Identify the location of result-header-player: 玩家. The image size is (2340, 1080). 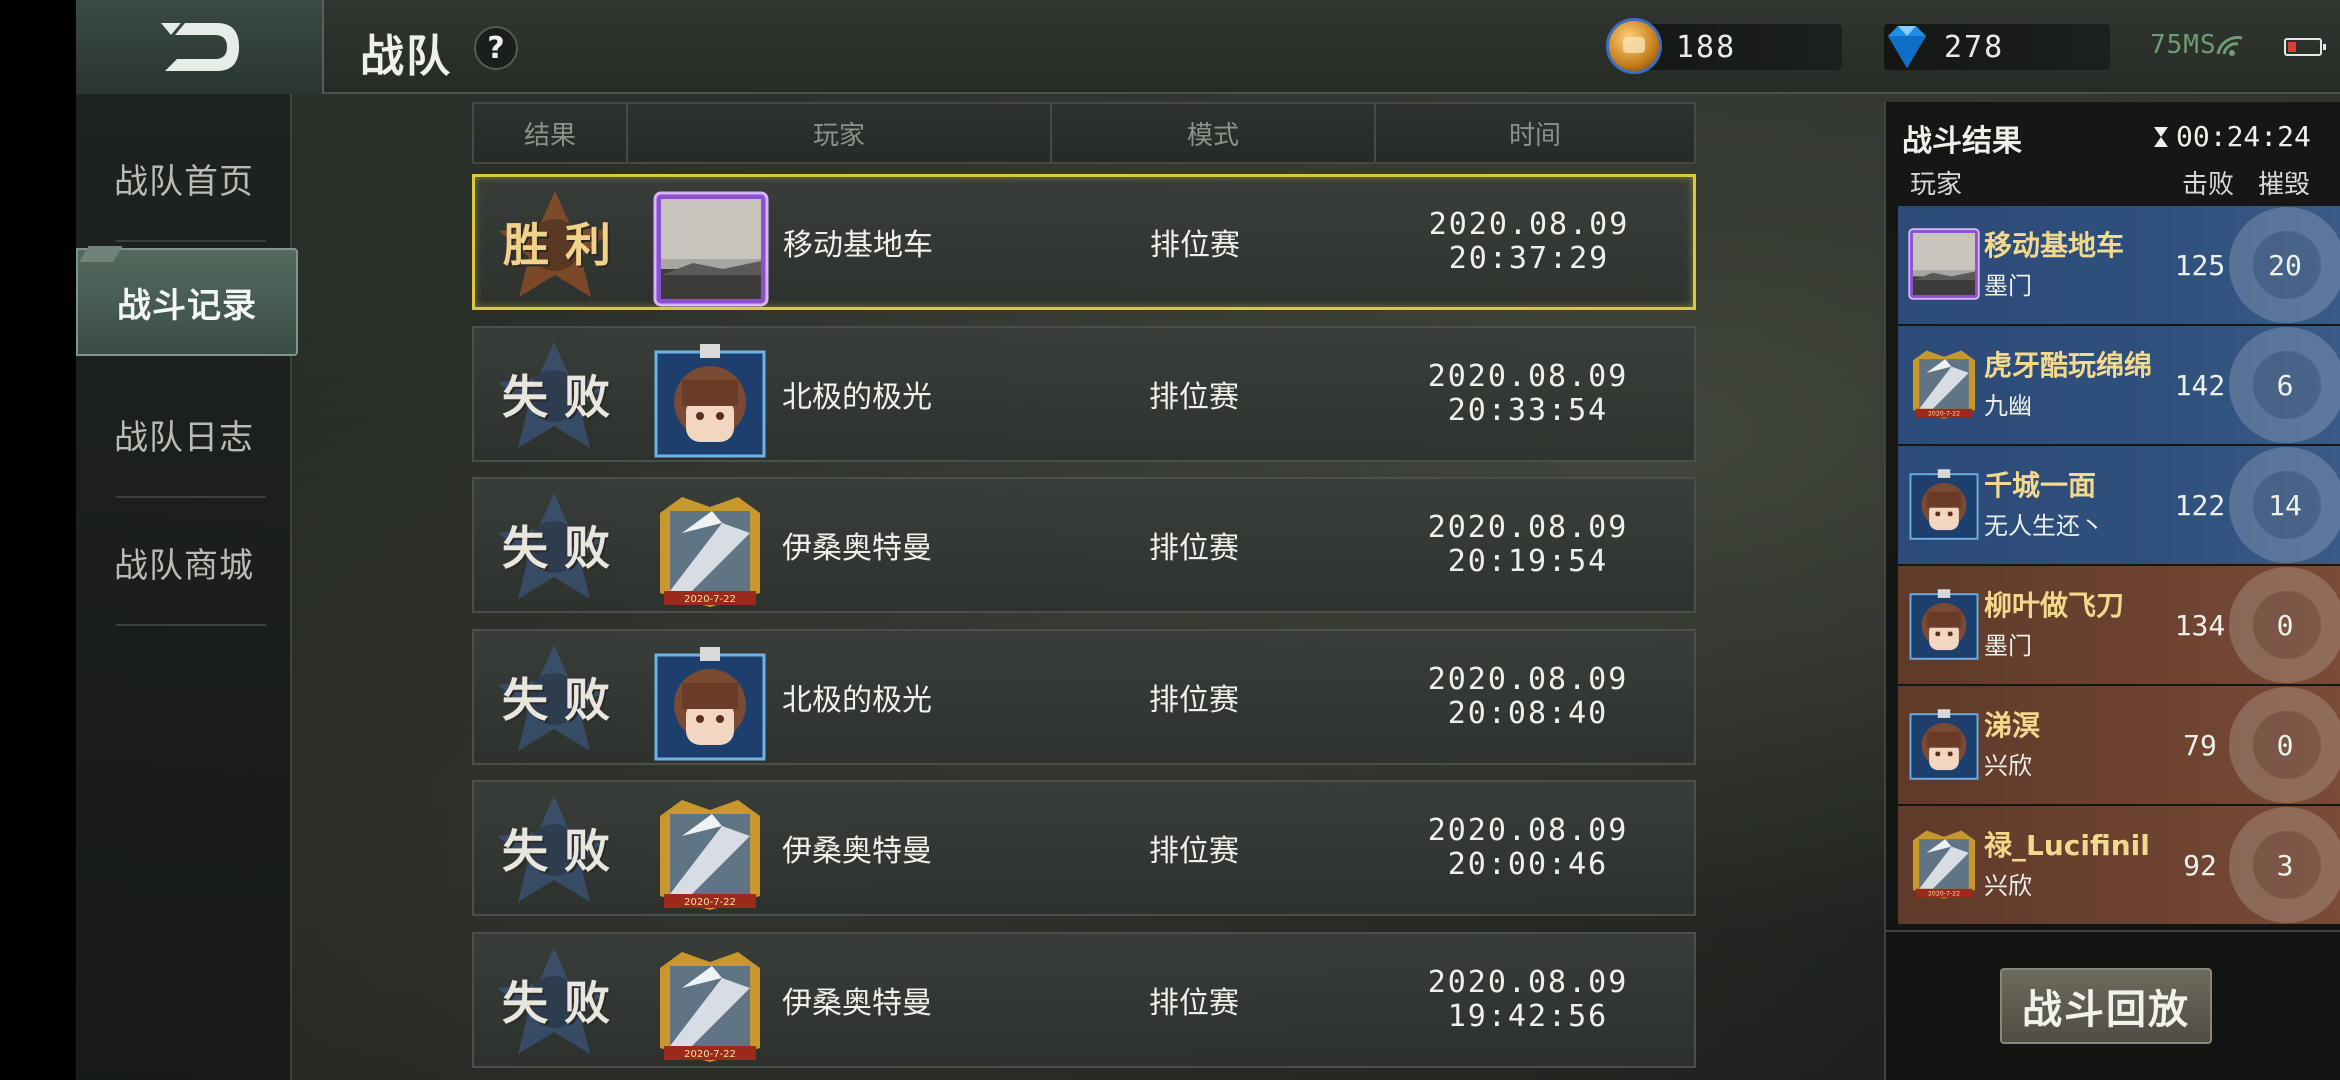
(1936, 185).